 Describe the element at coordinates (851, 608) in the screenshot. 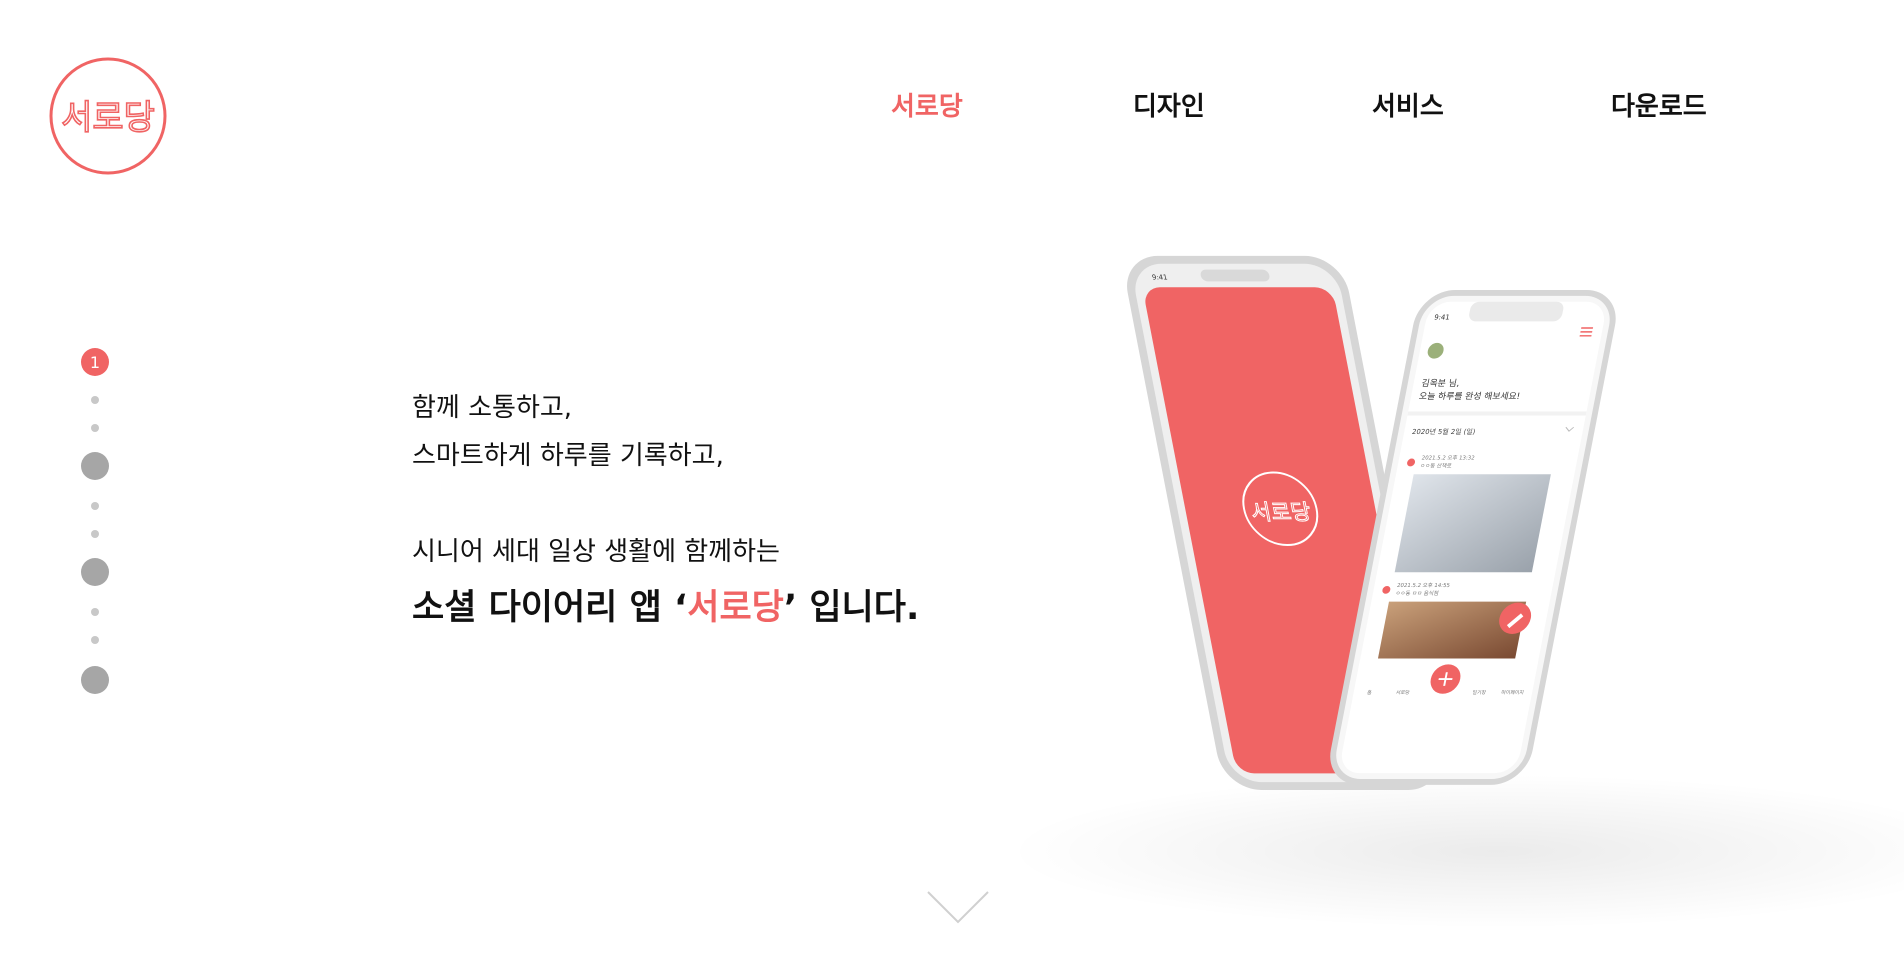

I see `headline-post: ’ 입니다.` at that location.